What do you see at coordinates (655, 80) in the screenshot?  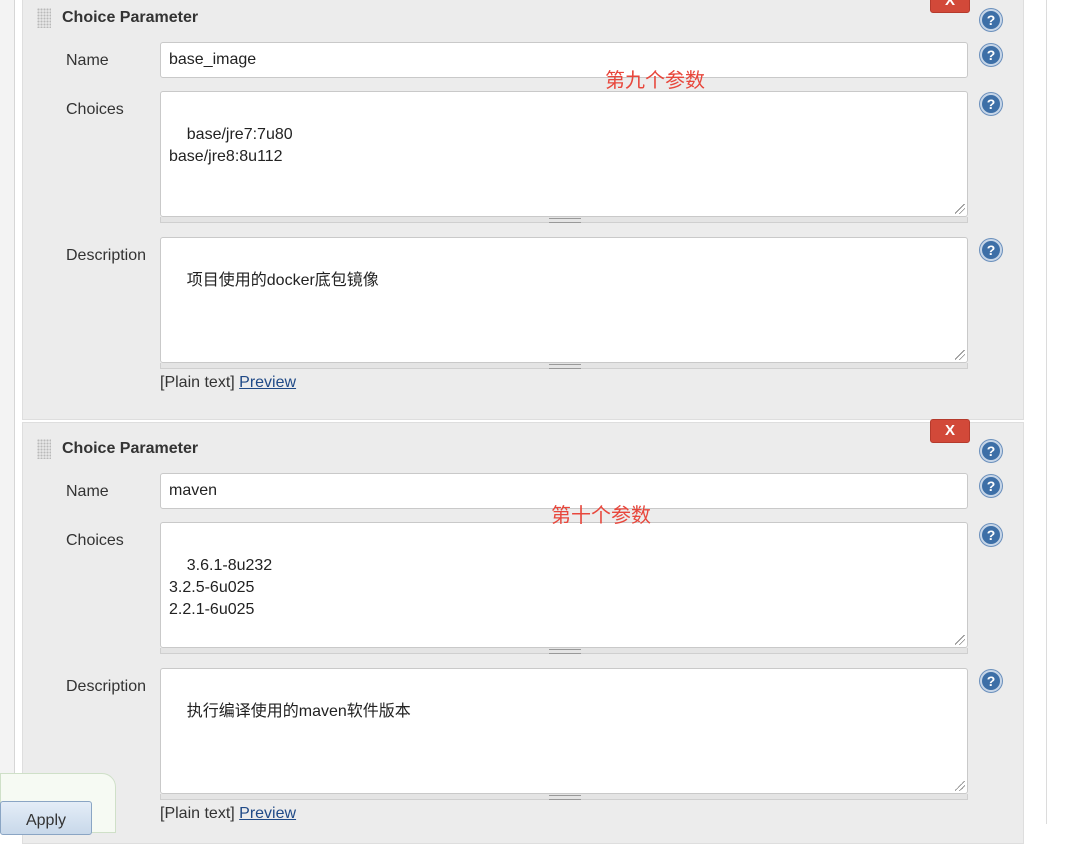 I see `annotation-label: 第九个参数` at bounding box center [655, 80].